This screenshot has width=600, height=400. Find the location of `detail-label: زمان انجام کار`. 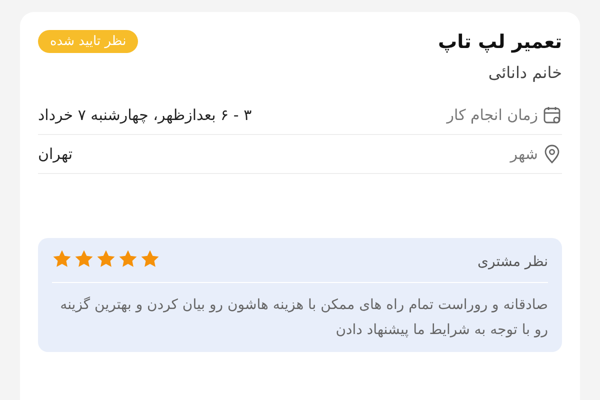

detail-label: زمان انجام کار is located at coordinates (492, 115).